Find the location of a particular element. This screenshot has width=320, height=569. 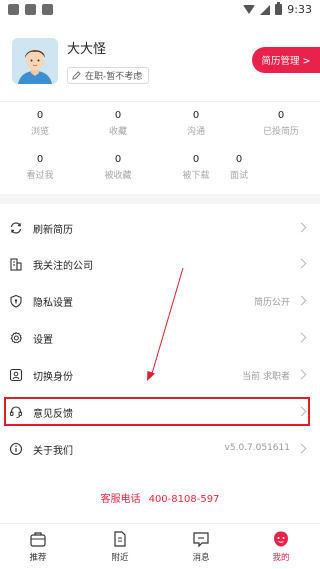

stat-views: 0 浏览 is located at coordinates (40, 123).